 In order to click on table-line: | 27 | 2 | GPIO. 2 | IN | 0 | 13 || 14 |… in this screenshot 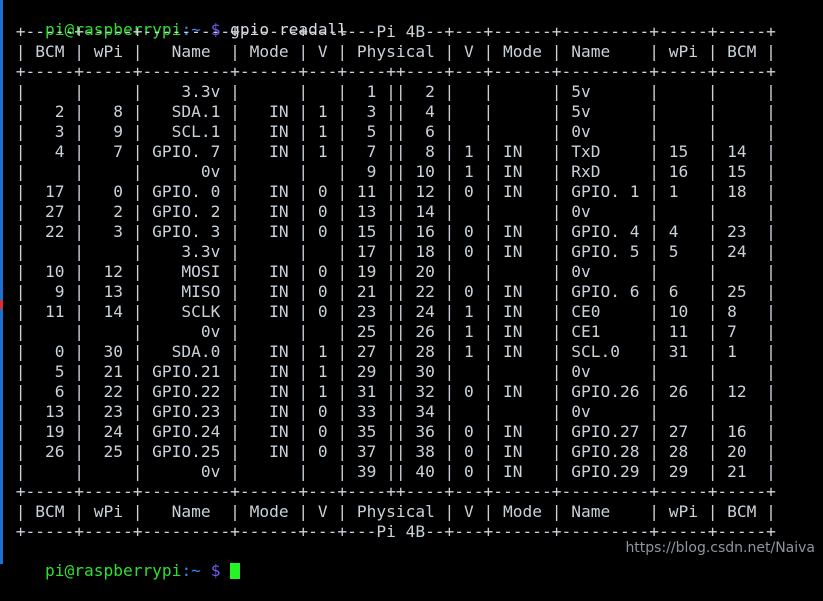, I will do `click(391, 211)`.